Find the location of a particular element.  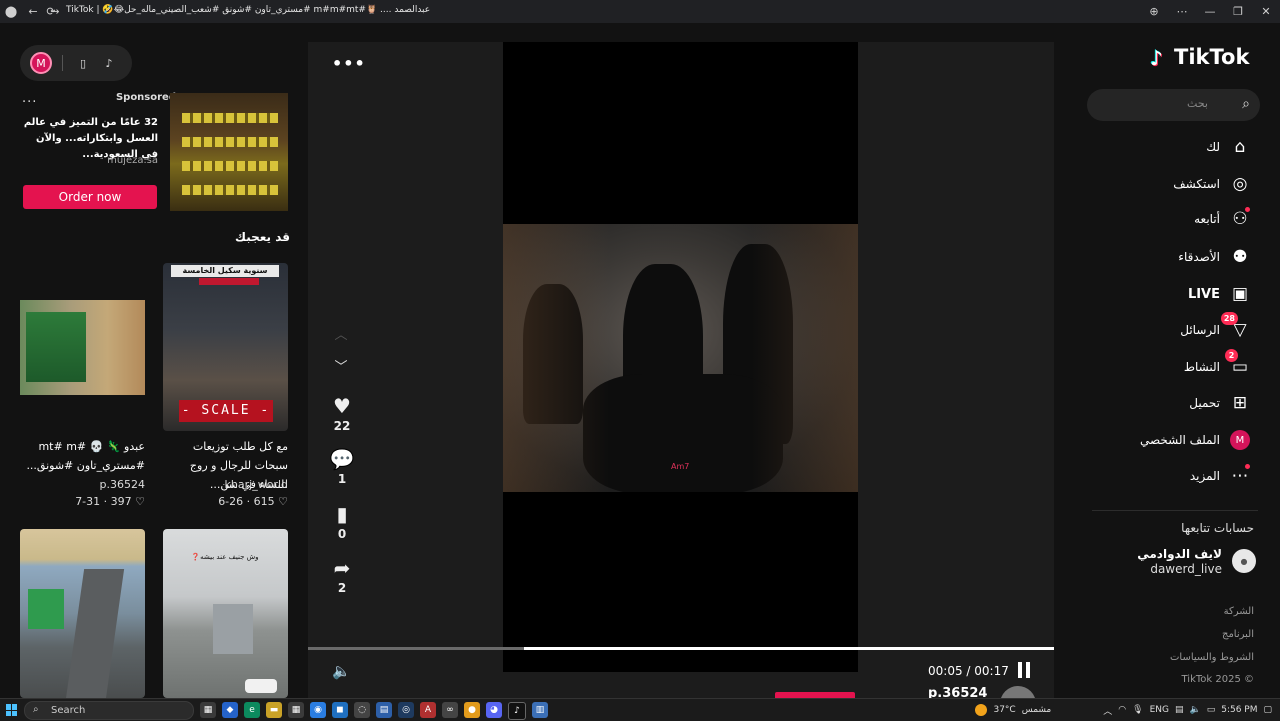

weather-desc: مشمس is located at coordinates (1037, 710).